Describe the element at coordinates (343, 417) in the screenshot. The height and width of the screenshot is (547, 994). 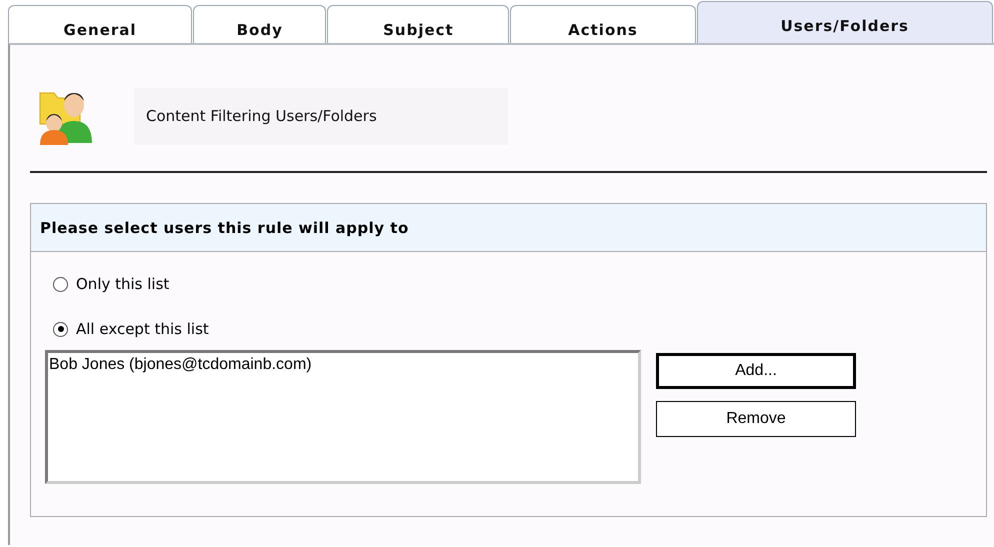
I see `user-list: Bob Jones (bjones@tcdomainb.com)` at that location.